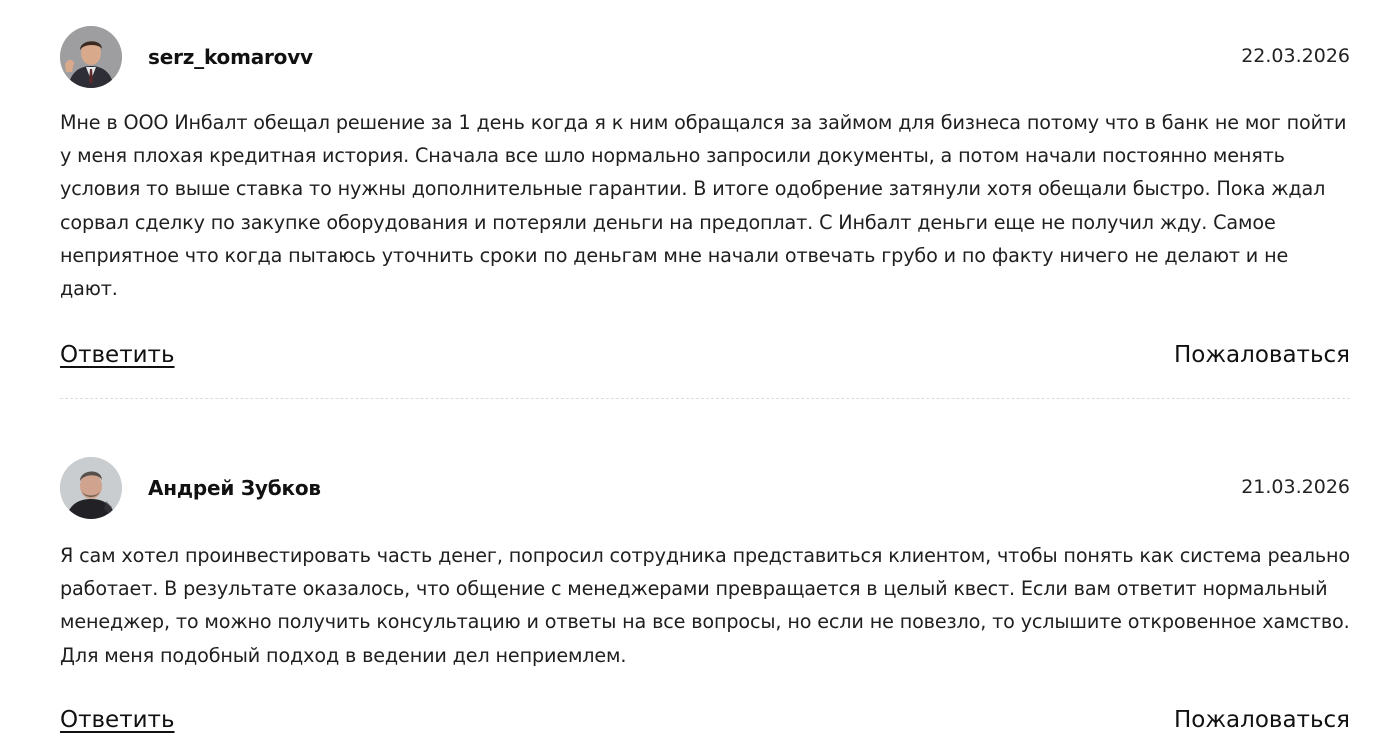 The width and height of the screenshot is (1382, 756). Describe the element at coordinates (705, 58) in the screenshot. I see `review-header: serz_komarovv 22.03.2026` at that location.